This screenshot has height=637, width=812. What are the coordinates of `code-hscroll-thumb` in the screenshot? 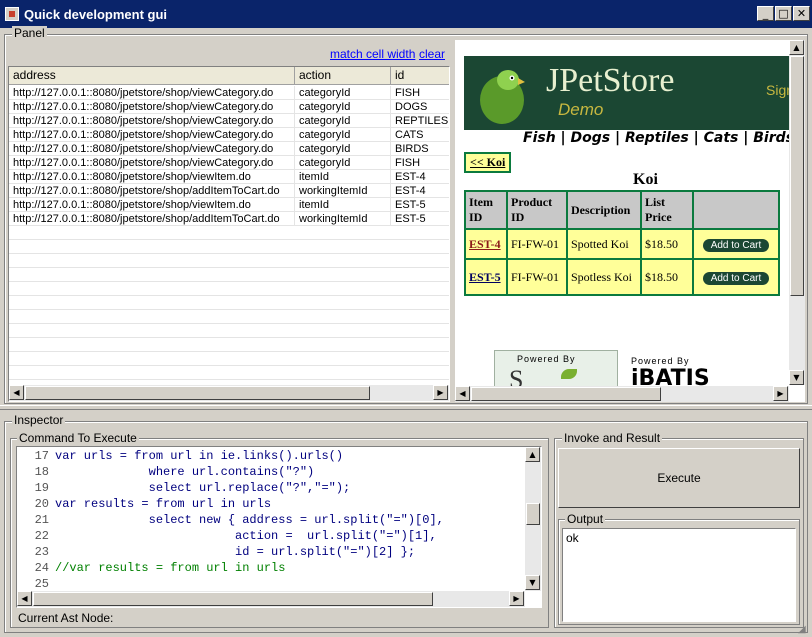 It's located at (233, 599).